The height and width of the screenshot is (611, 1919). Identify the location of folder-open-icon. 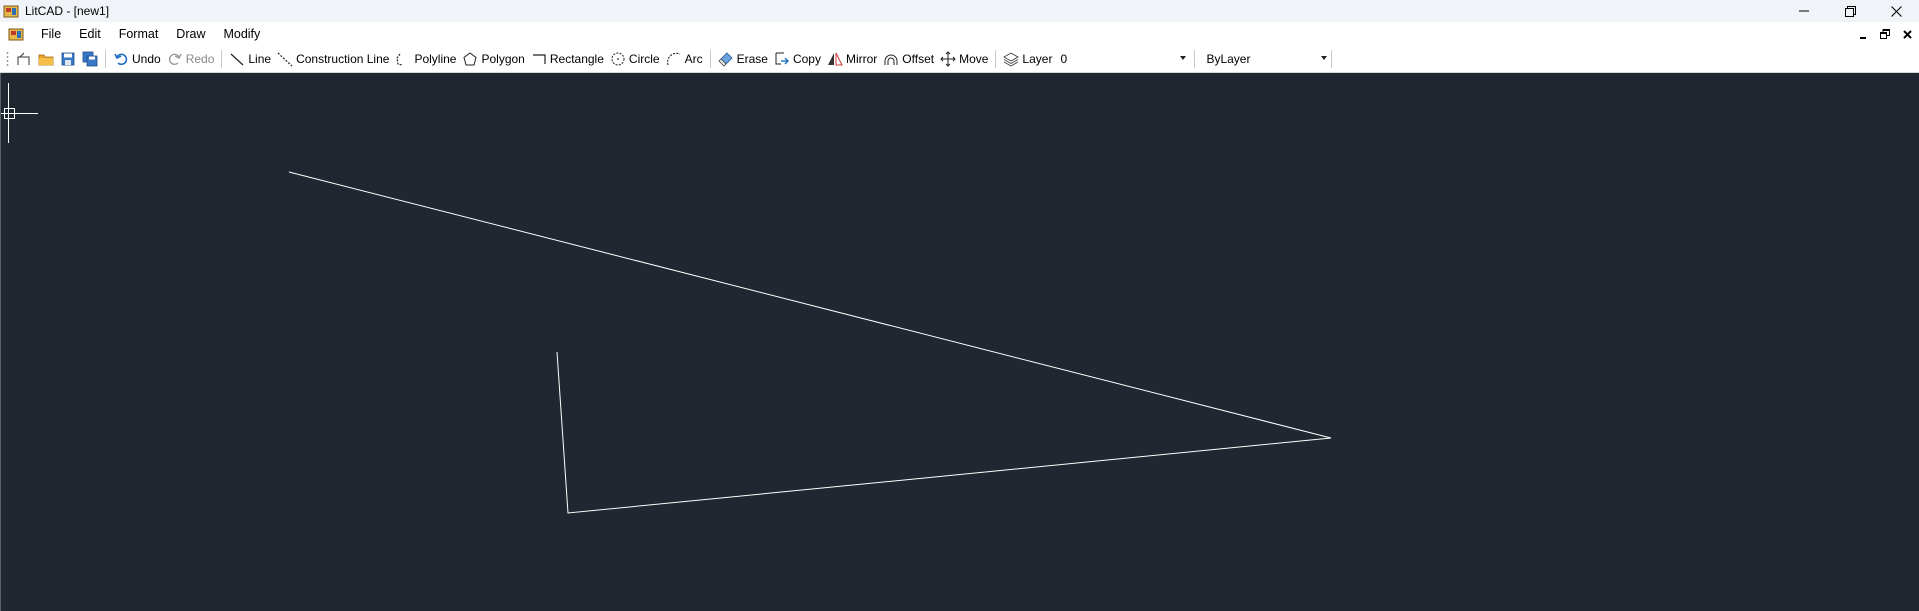
(46, 60).